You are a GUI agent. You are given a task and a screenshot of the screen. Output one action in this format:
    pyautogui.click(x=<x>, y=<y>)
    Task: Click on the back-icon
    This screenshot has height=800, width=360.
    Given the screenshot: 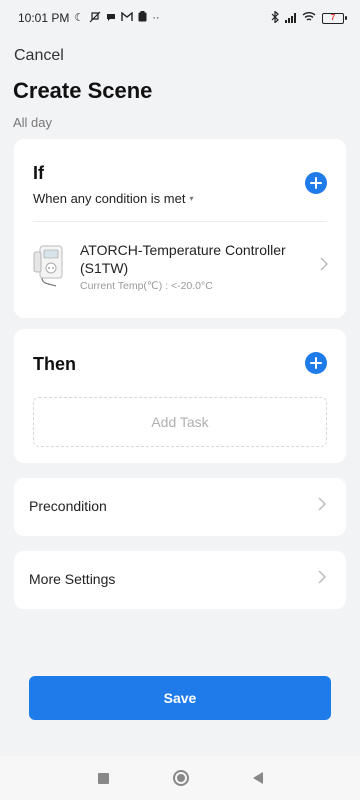 What is the action you would take?
    pyautogui.click(x=257, y=778)
    